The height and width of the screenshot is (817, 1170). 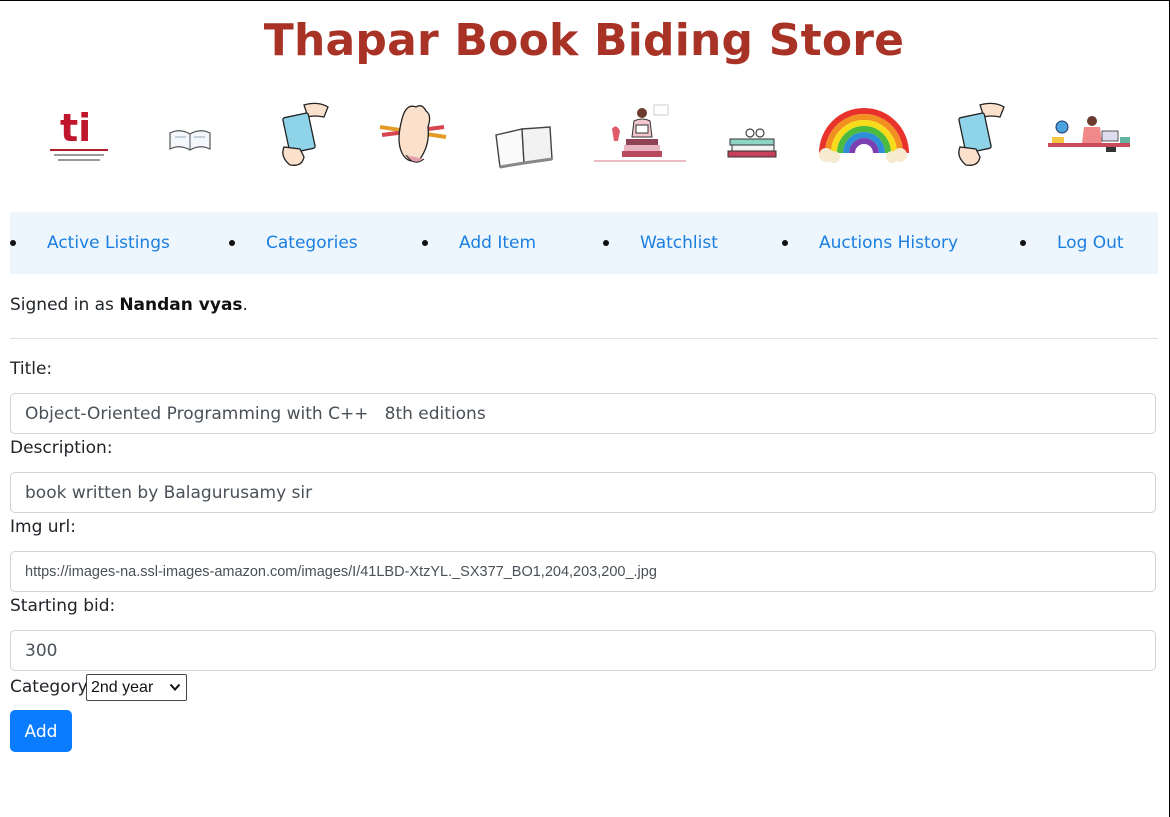 I want to click on starting-bid-label: Starting bid:, so click(x=63, y=606).